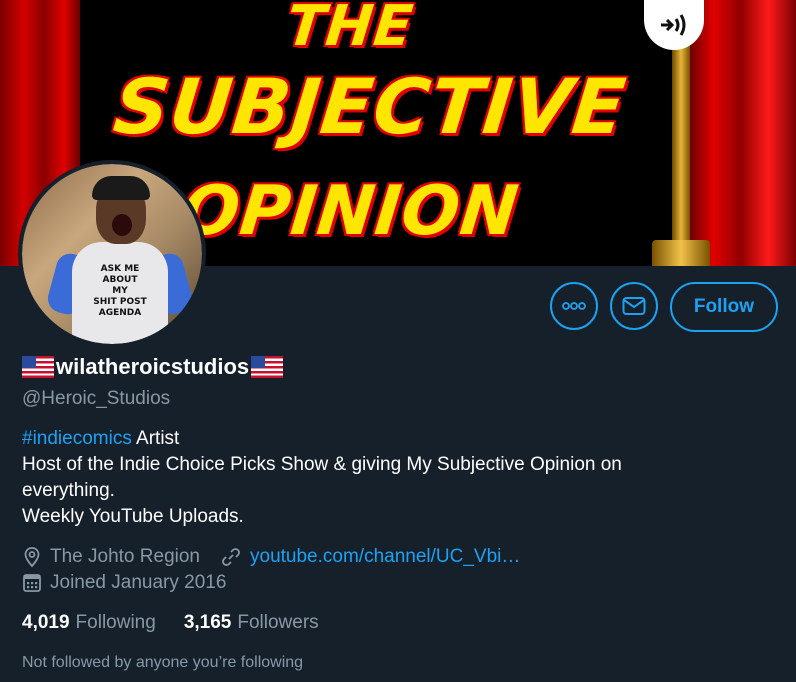 The image size is (796, 682). Describe the element at coordinates (681, 153) in the screenshot. I see `banner-pole` at that location.